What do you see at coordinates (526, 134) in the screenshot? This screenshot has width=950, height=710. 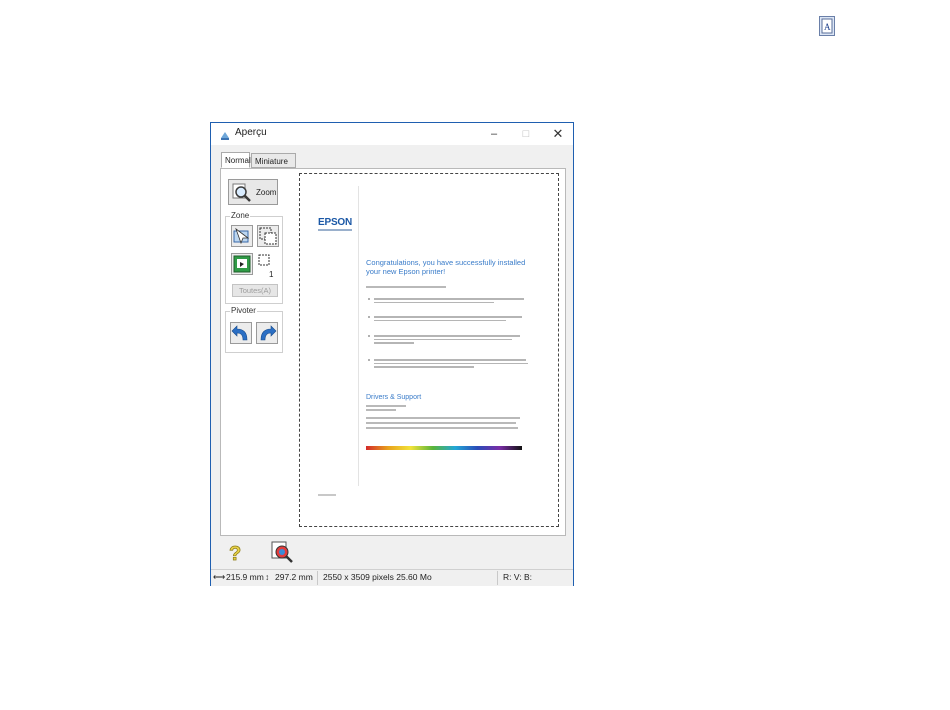 I see `maximize-button: □` at bounding box center [526, 134].